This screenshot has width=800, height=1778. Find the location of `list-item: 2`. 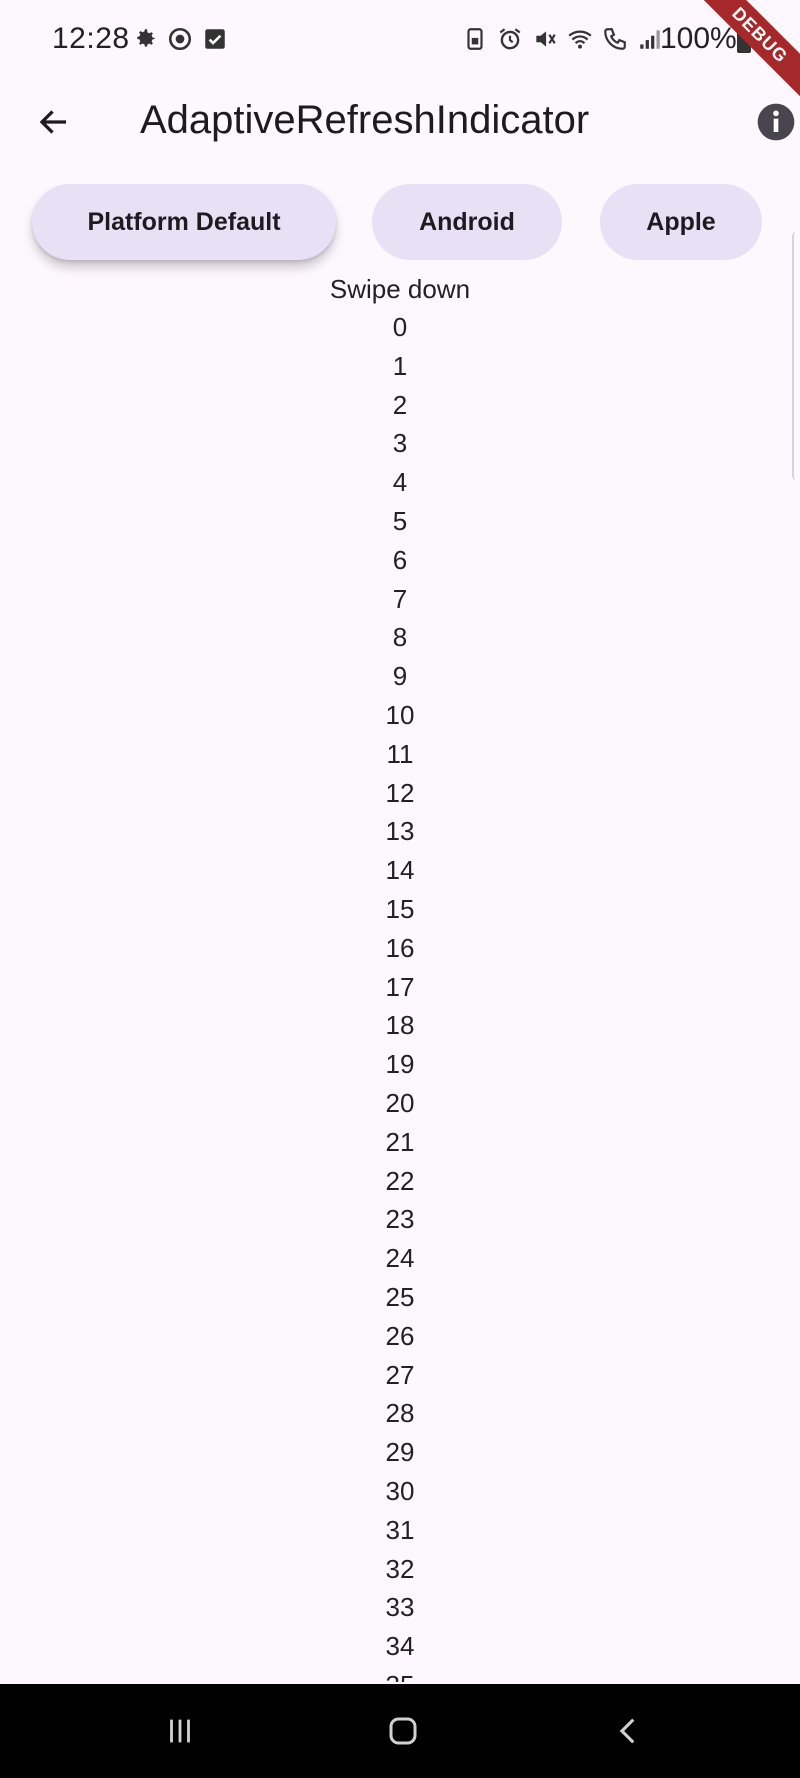

list-item: 2 is located at coordinates (400, 404).